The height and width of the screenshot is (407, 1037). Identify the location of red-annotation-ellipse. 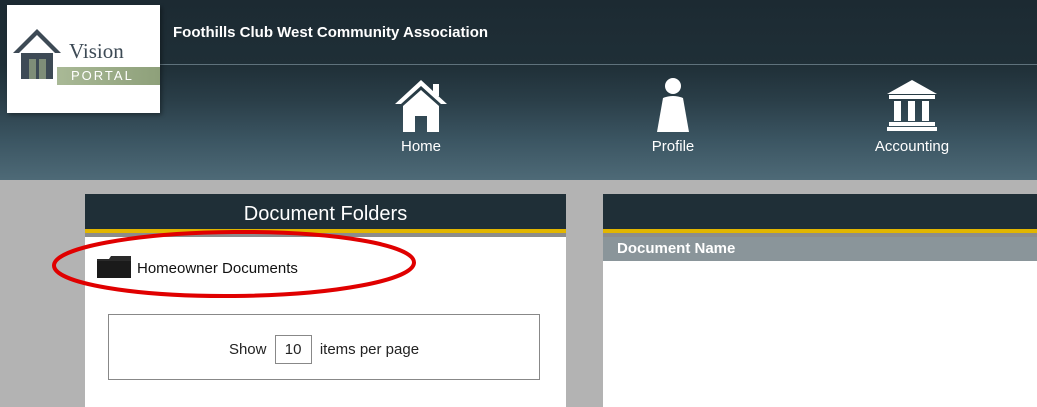
(234, 264).